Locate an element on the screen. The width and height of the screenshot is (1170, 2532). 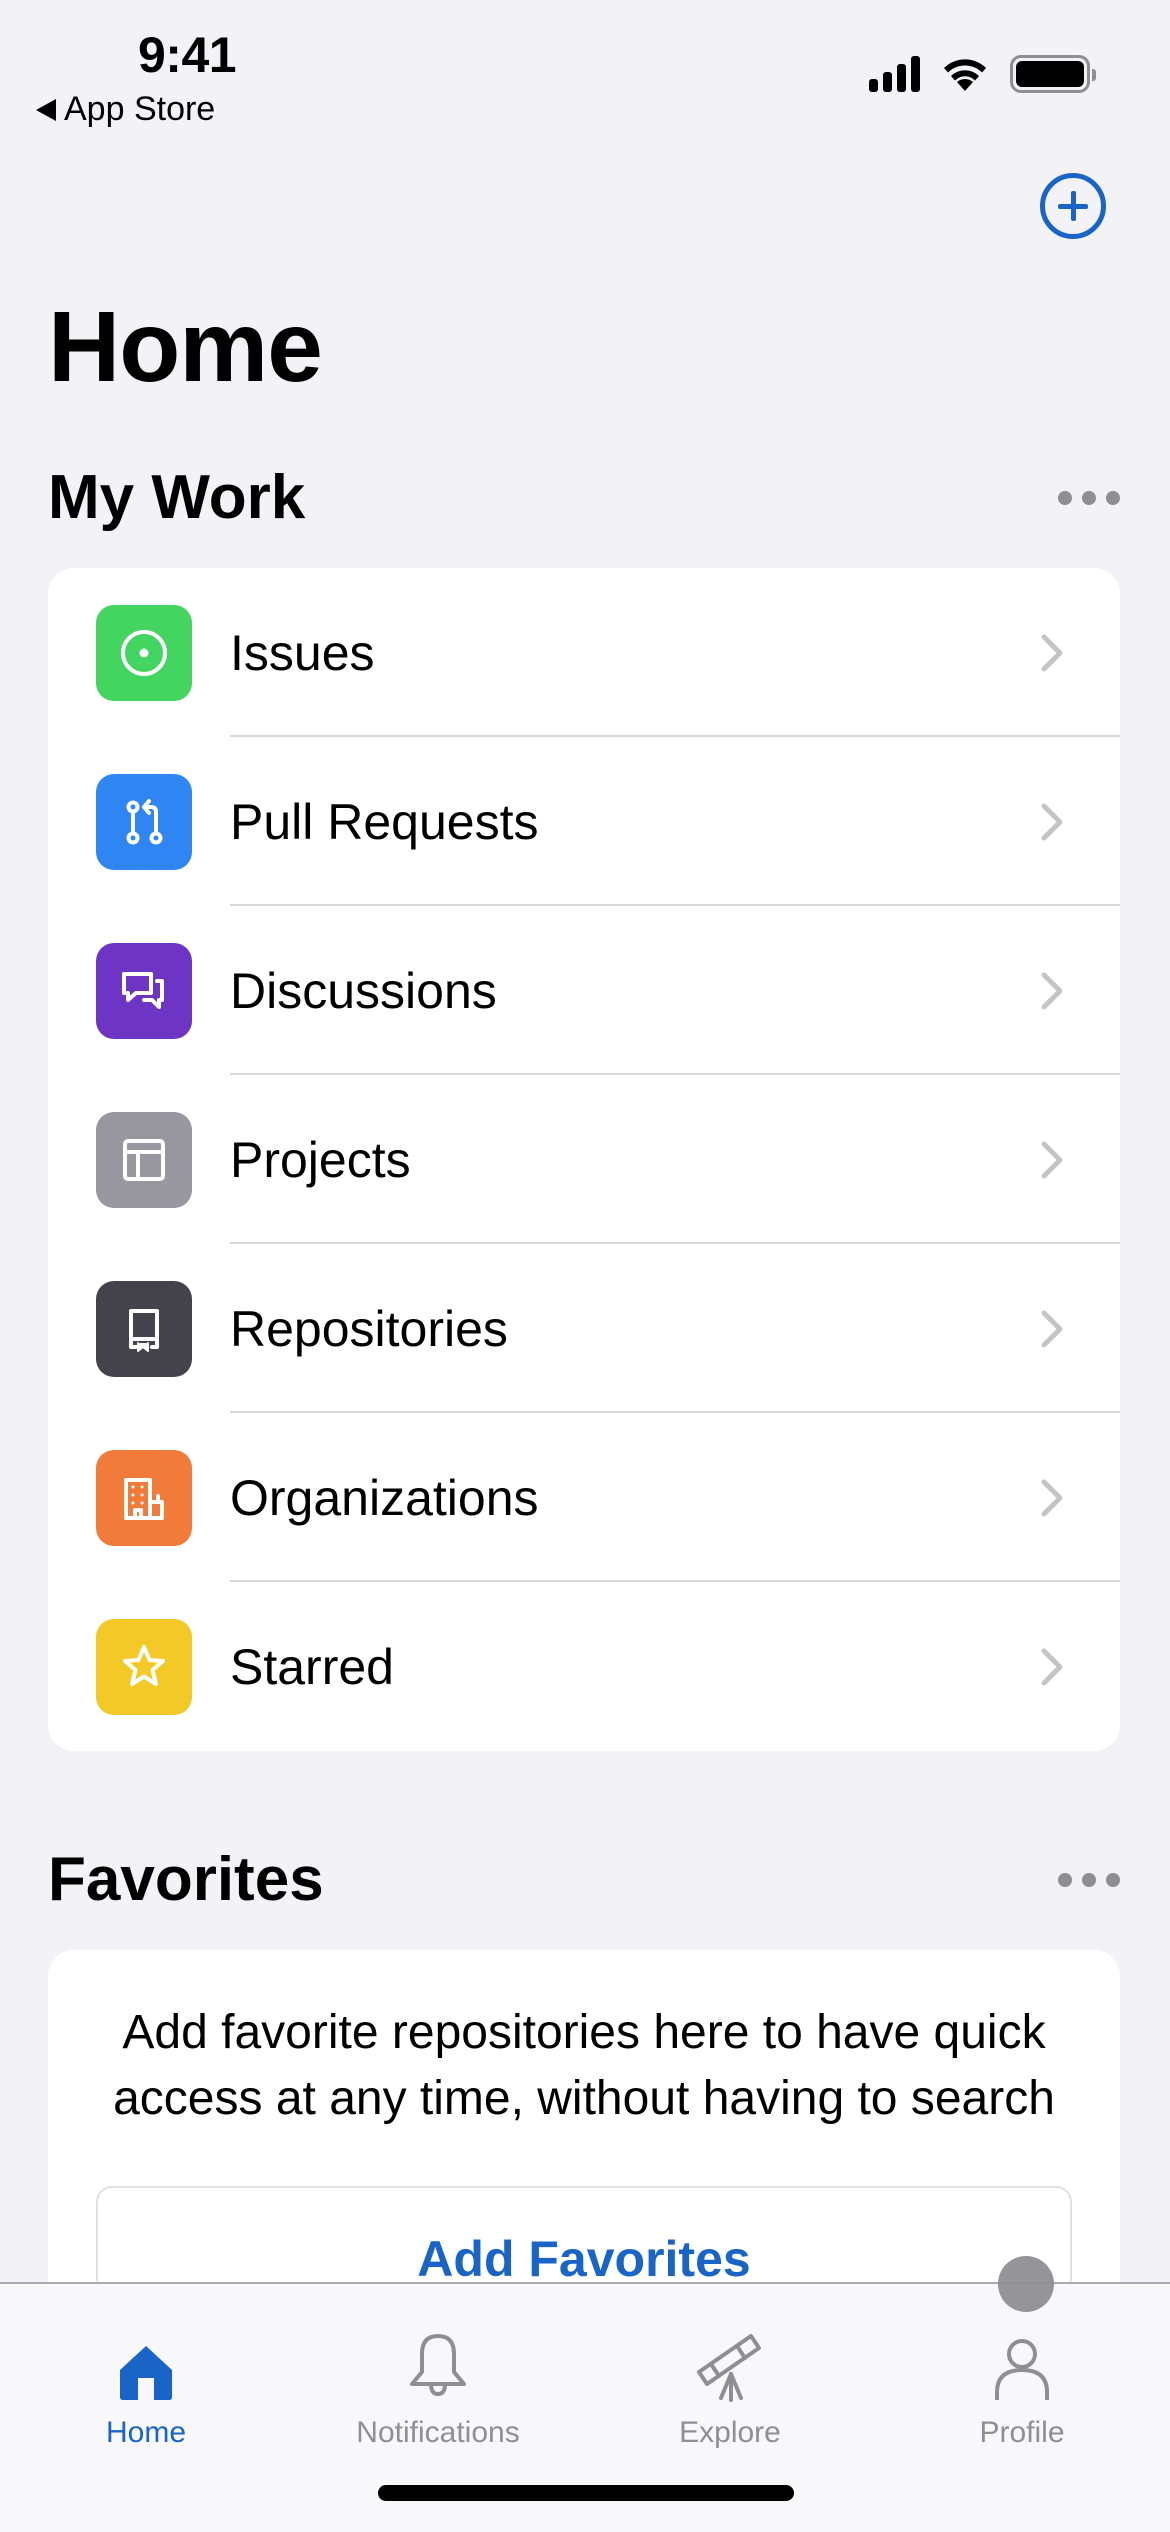
list-item-starred: Starred is located at coordinates (584, 1666).